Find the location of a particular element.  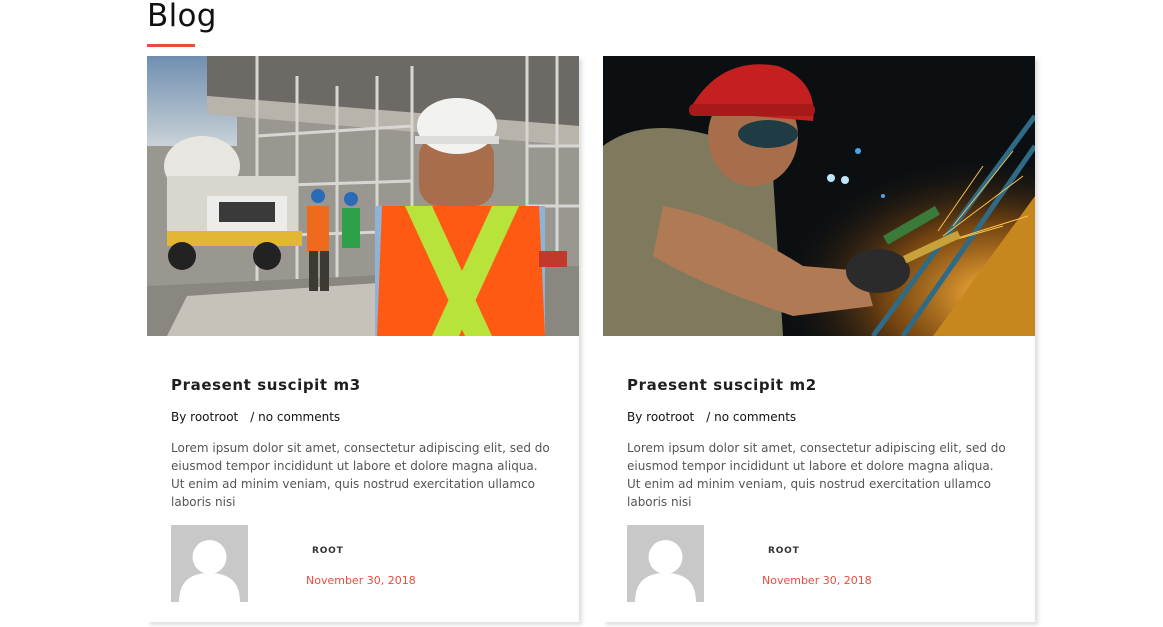

section-title: Blog is located at coordinates (182, 17).